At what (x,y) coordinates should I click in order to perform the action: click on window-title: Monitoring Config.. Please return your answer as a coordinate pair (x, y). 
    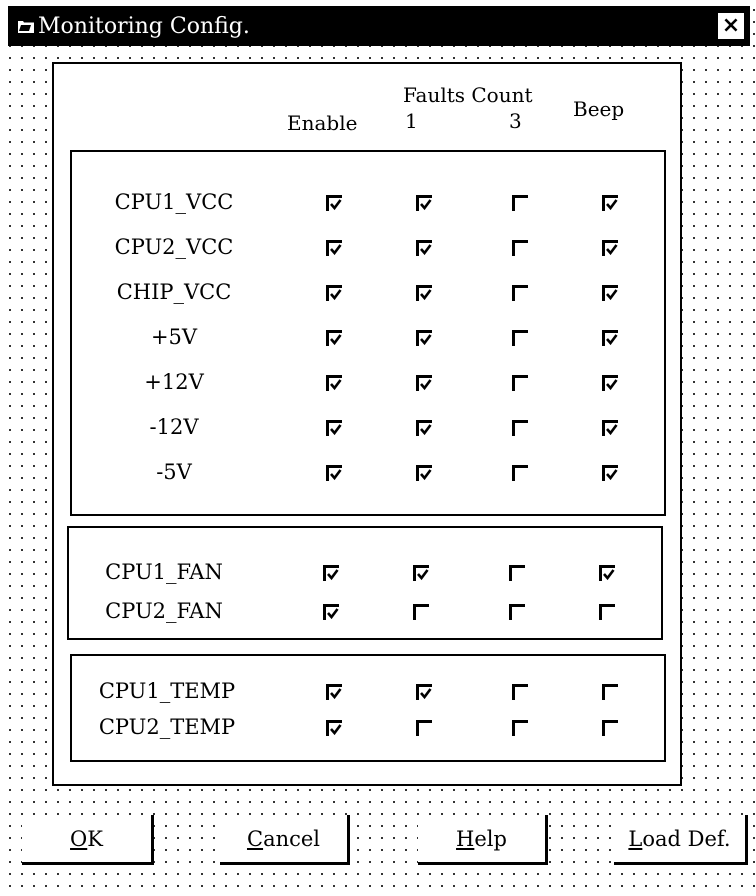
    Looking at the image, I should click on (144, 26).